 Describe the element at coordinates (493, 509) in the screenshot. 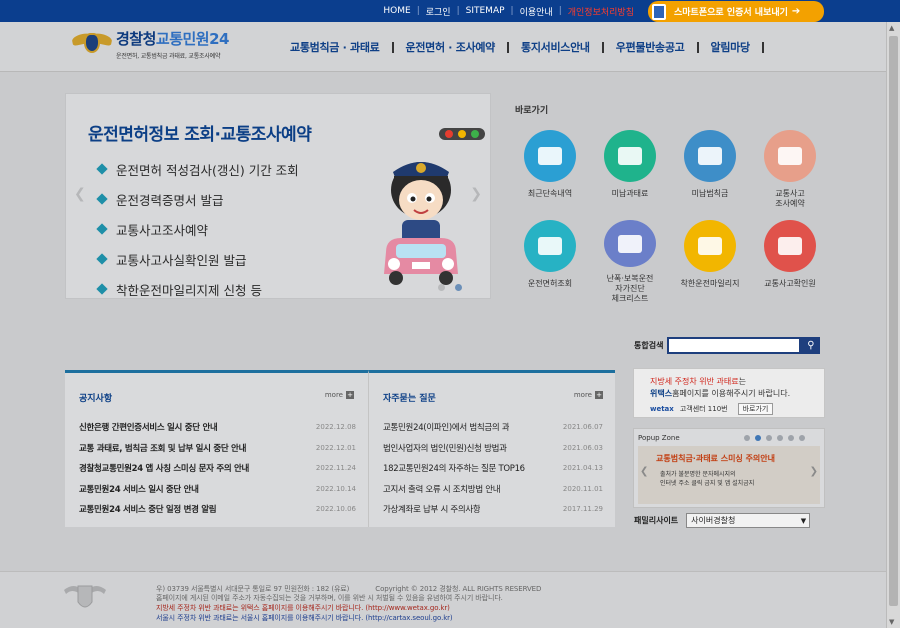

I see `list-item: 가상계좌로 납부 시 주의사항 2017.11.29` at that location.